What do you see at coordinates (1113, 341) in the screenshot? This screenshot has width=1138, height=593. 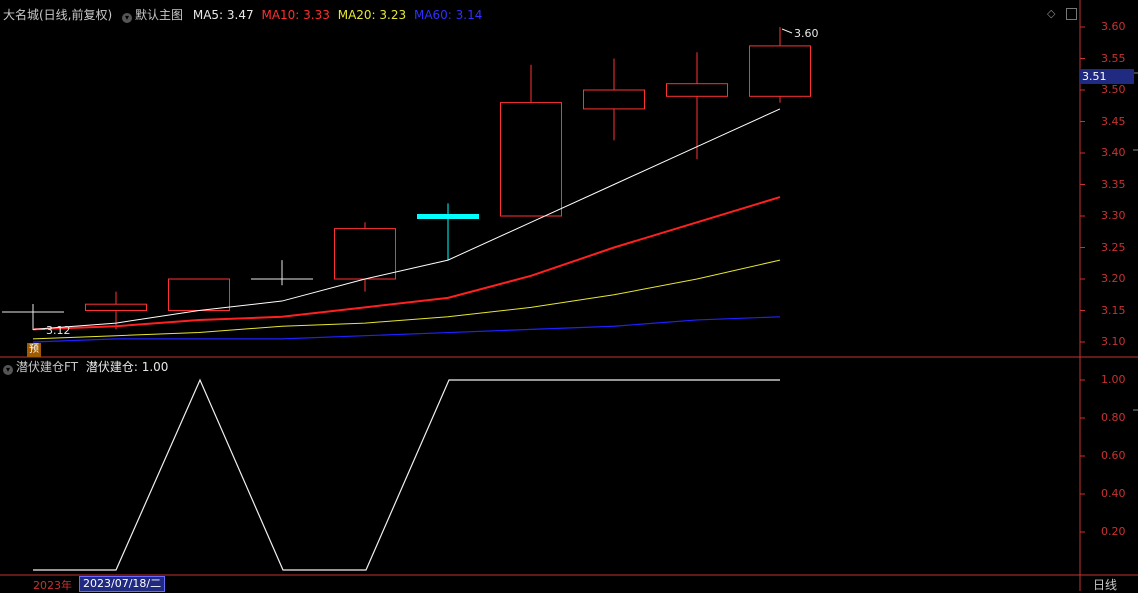 I see `price-tick-label: 3.10` at bounding box center [1113, 341].